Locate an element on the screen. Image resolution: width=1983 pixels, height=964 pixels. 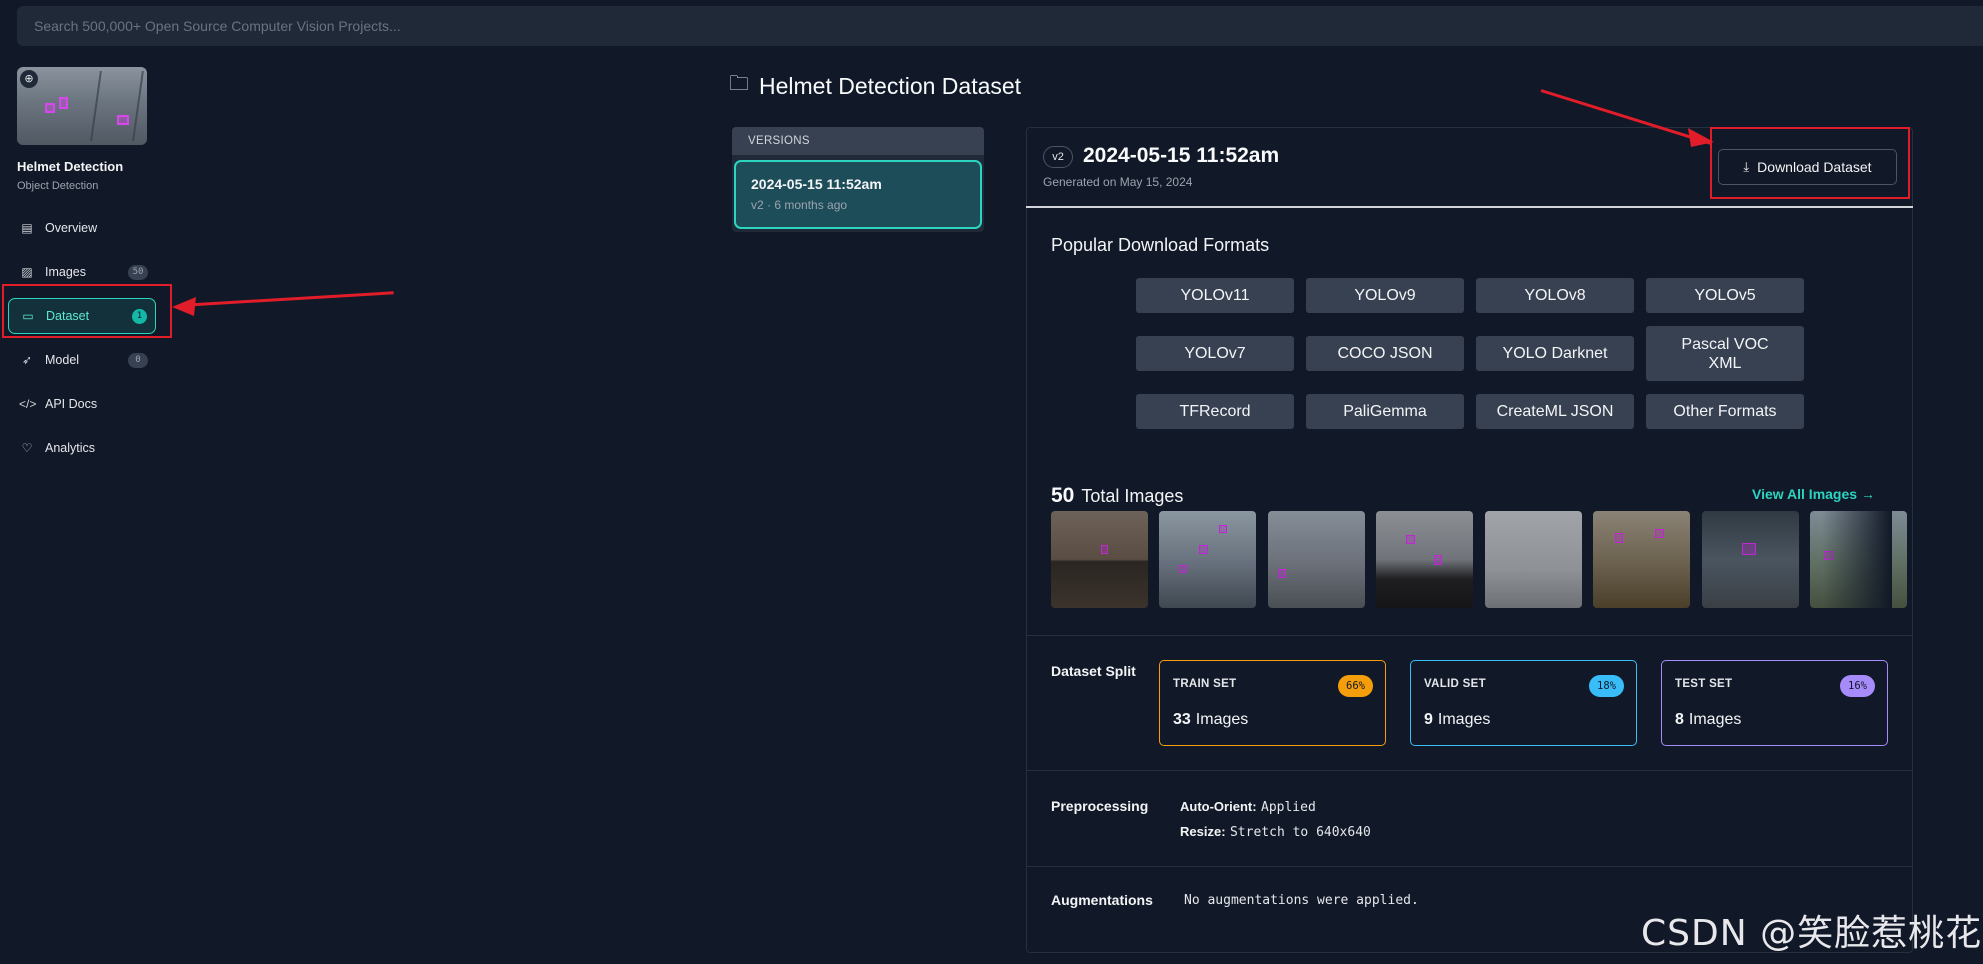
format-tfrecord-button: TFRecord is located at coordinates (1215, 411).